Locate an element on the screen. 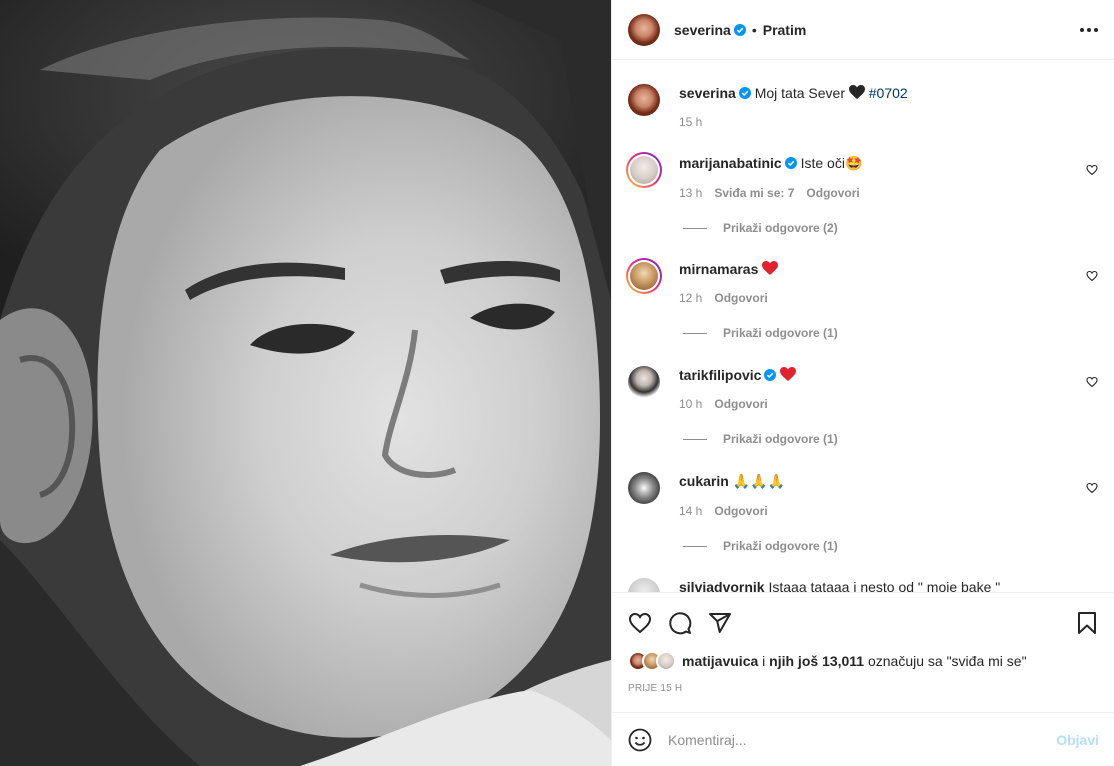 The image size is (1114, 766). caption-text: Moj tata Sever is located at coordinates (799, 93).